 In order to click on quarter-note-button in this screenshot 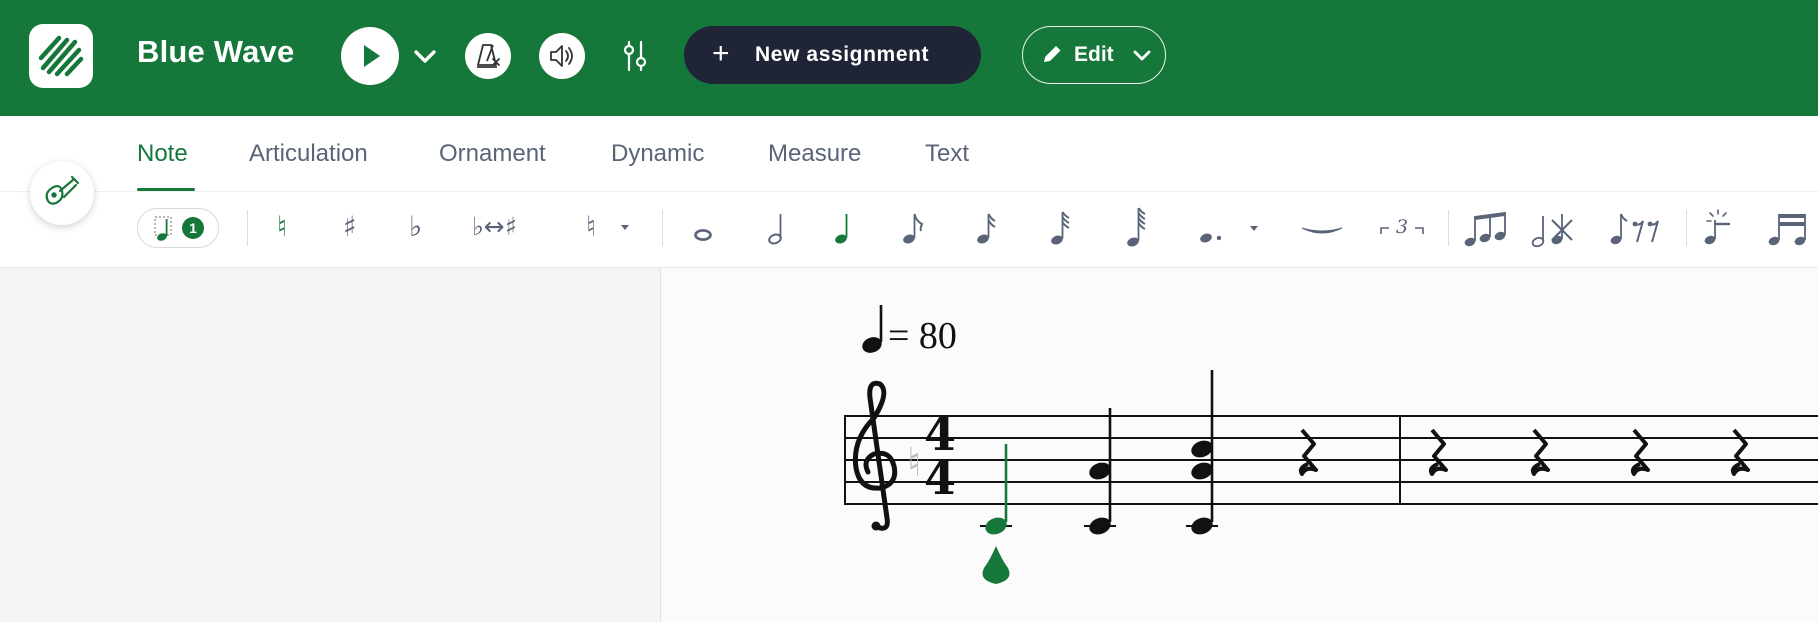, I will do `click(843, 228)`.